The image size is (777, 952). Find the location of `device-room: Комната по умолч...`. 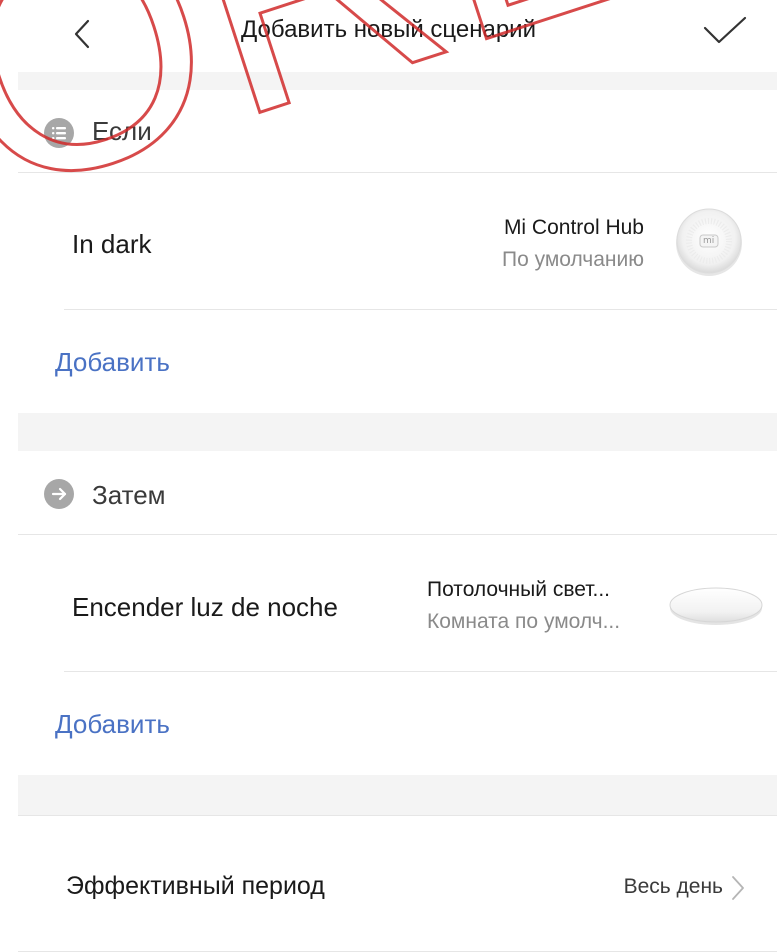

device-room: Комната по умолч... is located at coordinates (524, 621).